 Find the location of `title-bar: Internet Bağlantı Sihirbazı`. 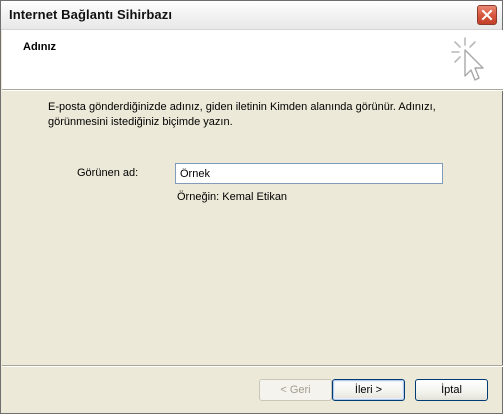

title-bar: Internet Bağlantı Sihirbazı is located at coordinates (251, 15).